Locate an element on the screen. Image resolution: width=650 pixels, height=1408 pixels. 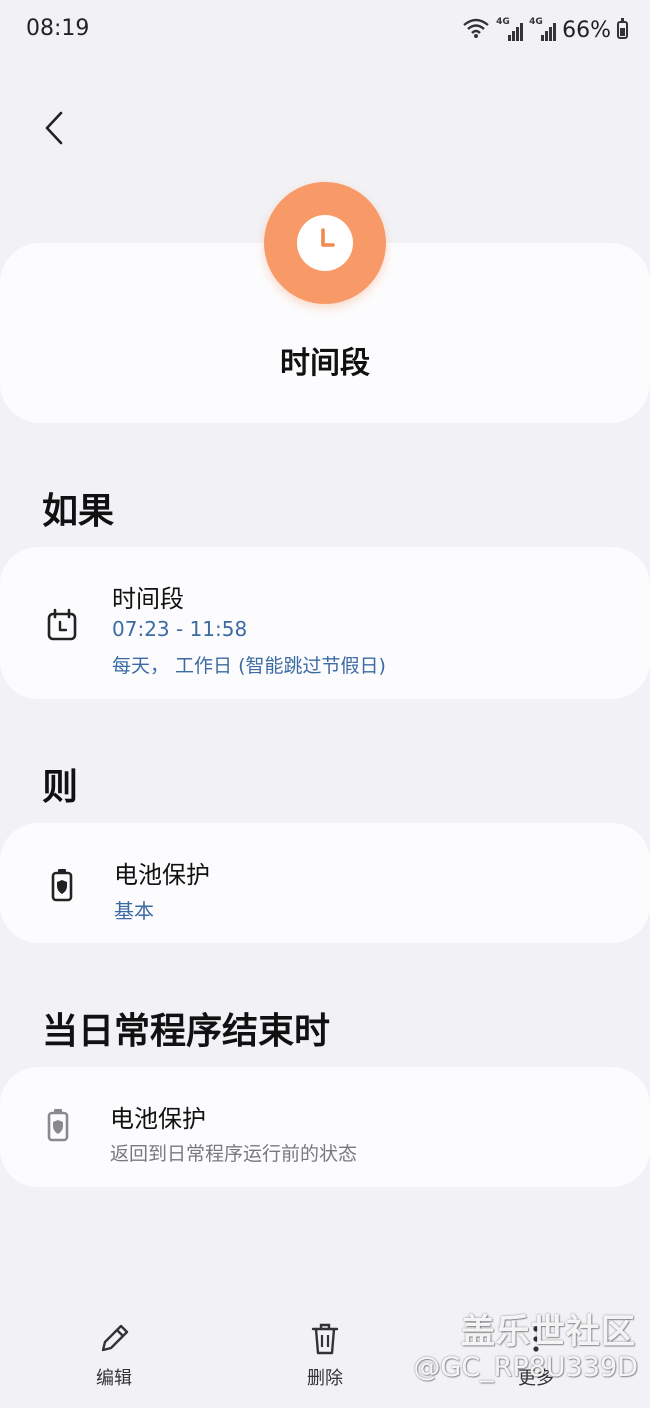
routine-title: 时间段 is located at coordinates (325, 363).